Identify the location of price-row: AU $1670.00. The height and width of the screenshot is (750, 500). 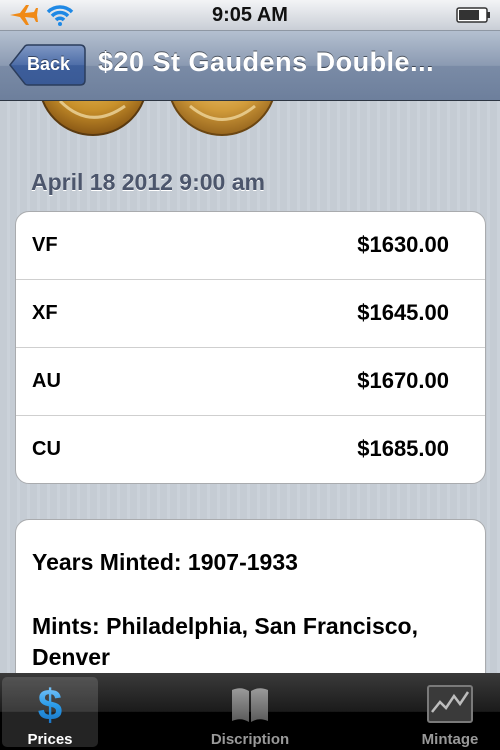
(250, 382).